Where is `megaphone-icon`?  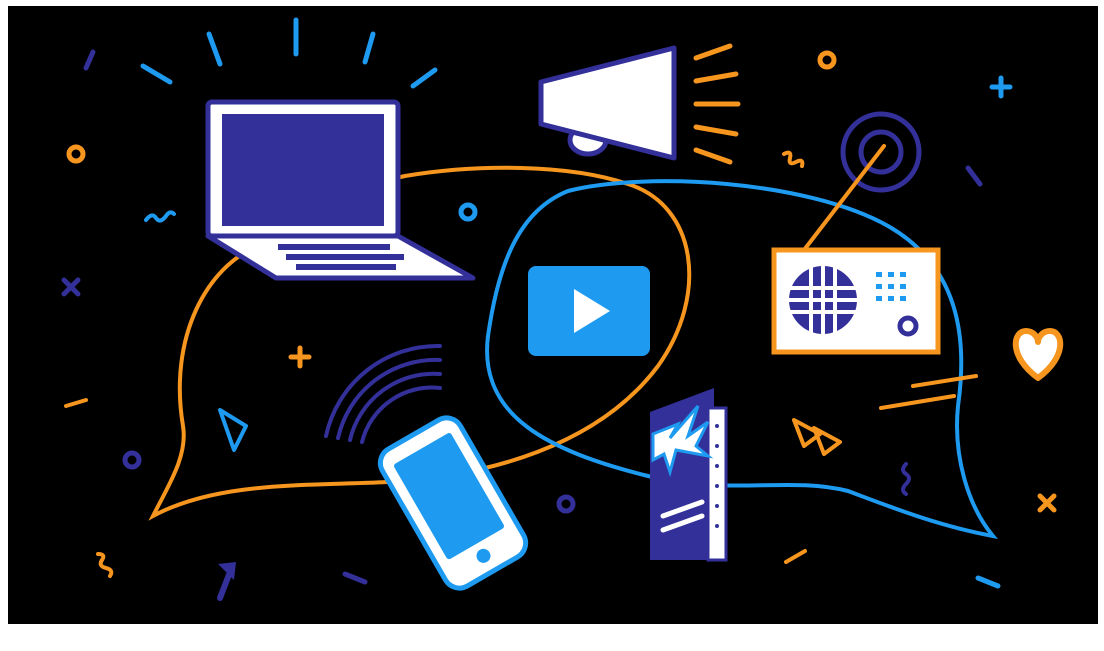 megaphone-icon is located at coordinates (607, 103).